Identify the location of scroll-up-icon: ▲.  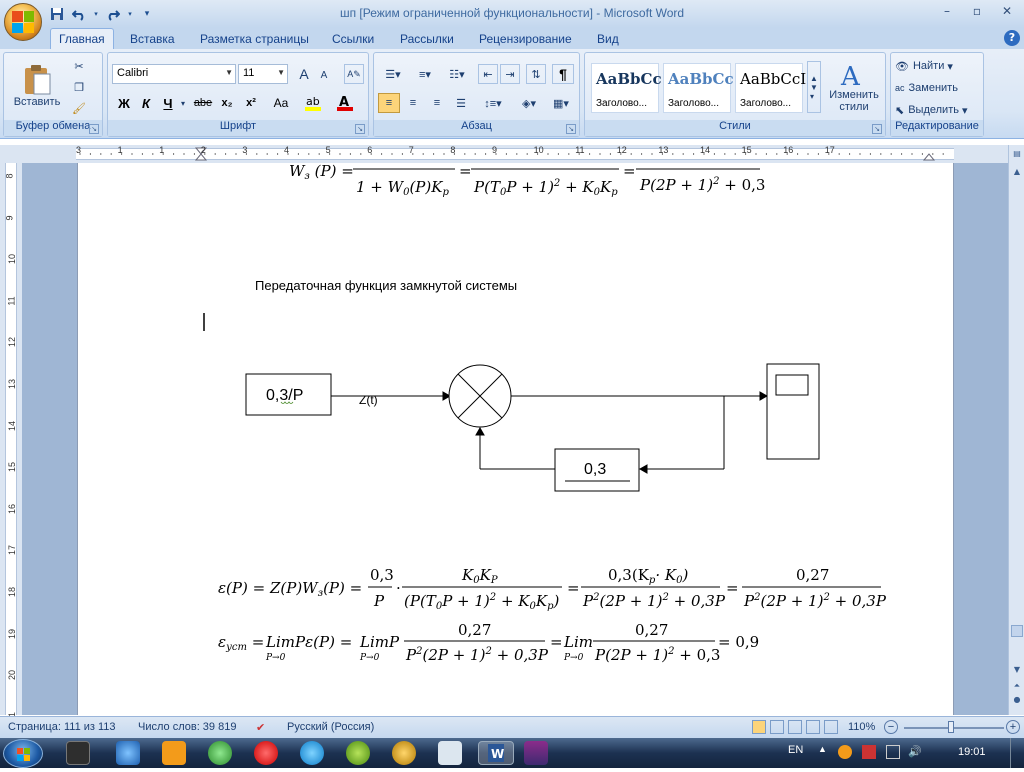
(1017, 173).